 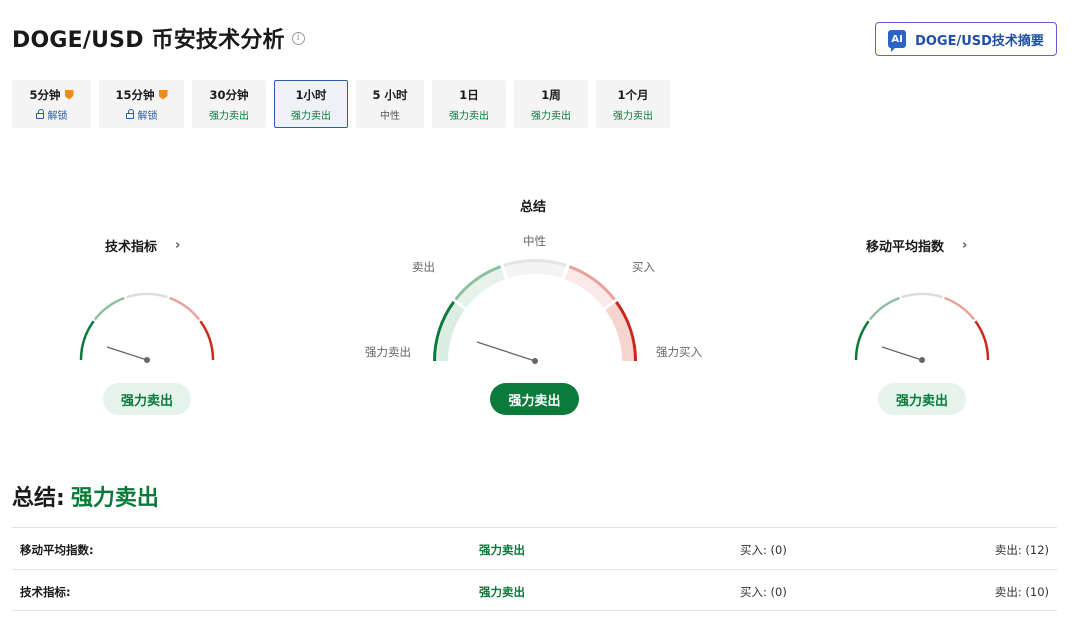 What do you see at coordinates (1021, 592) in the screenshot?
I see `row-sell-count: 卖出: (10)` at bounding box center [1021, 592].